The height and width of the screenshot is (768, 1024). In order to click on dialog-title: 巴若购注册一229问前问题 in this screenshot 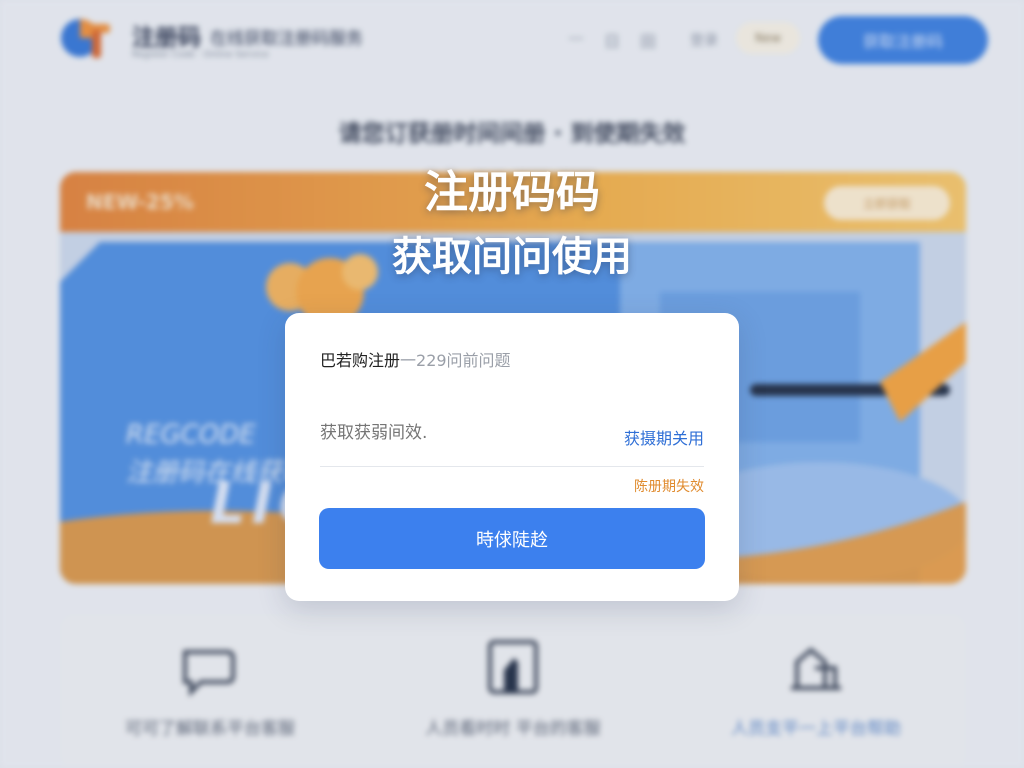, I will do `click(415, 359)`.